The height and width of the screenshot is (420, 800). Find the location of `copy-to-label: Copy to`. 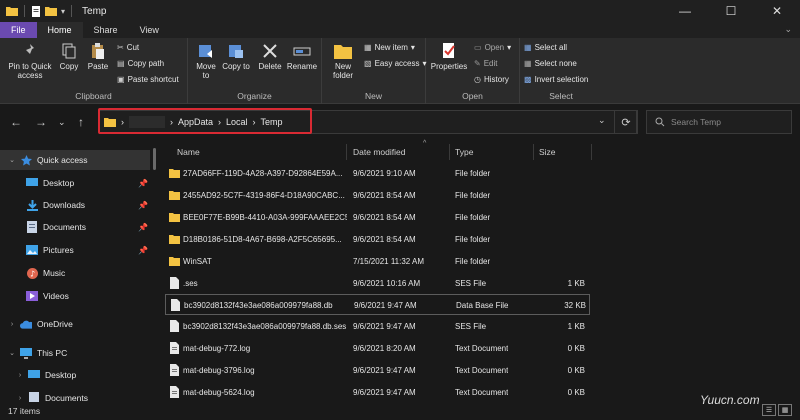

copy-to-label: Copy to is located at coordinates (236, 66).